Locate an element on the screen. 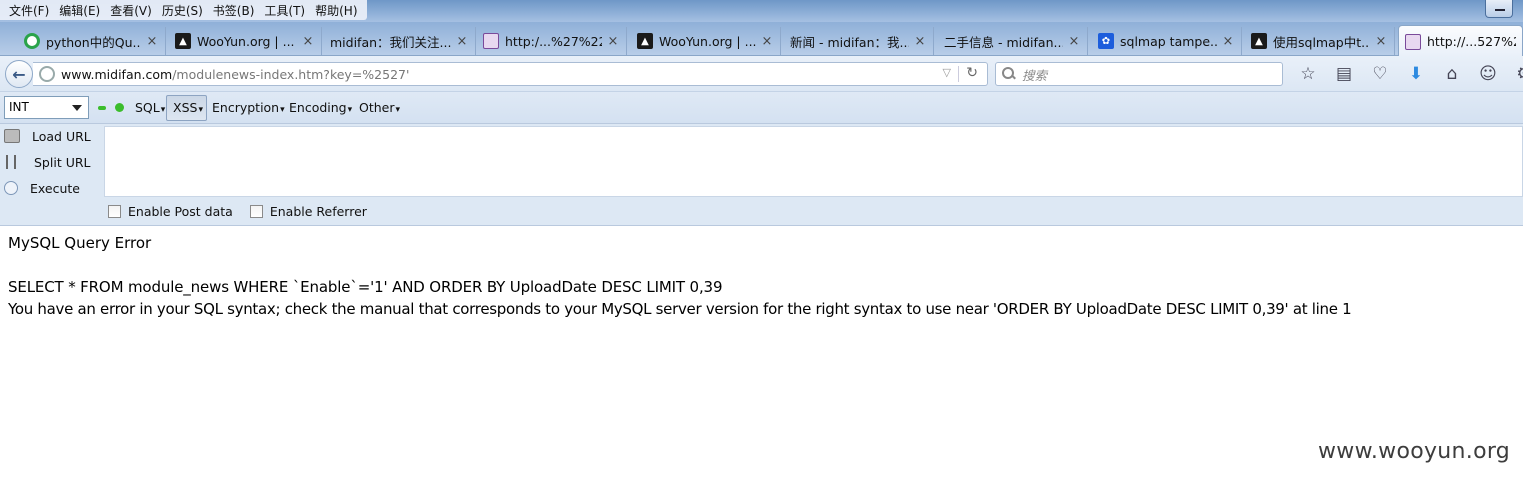  menu-file: 文件(F) is located at coordinates (29, 10).